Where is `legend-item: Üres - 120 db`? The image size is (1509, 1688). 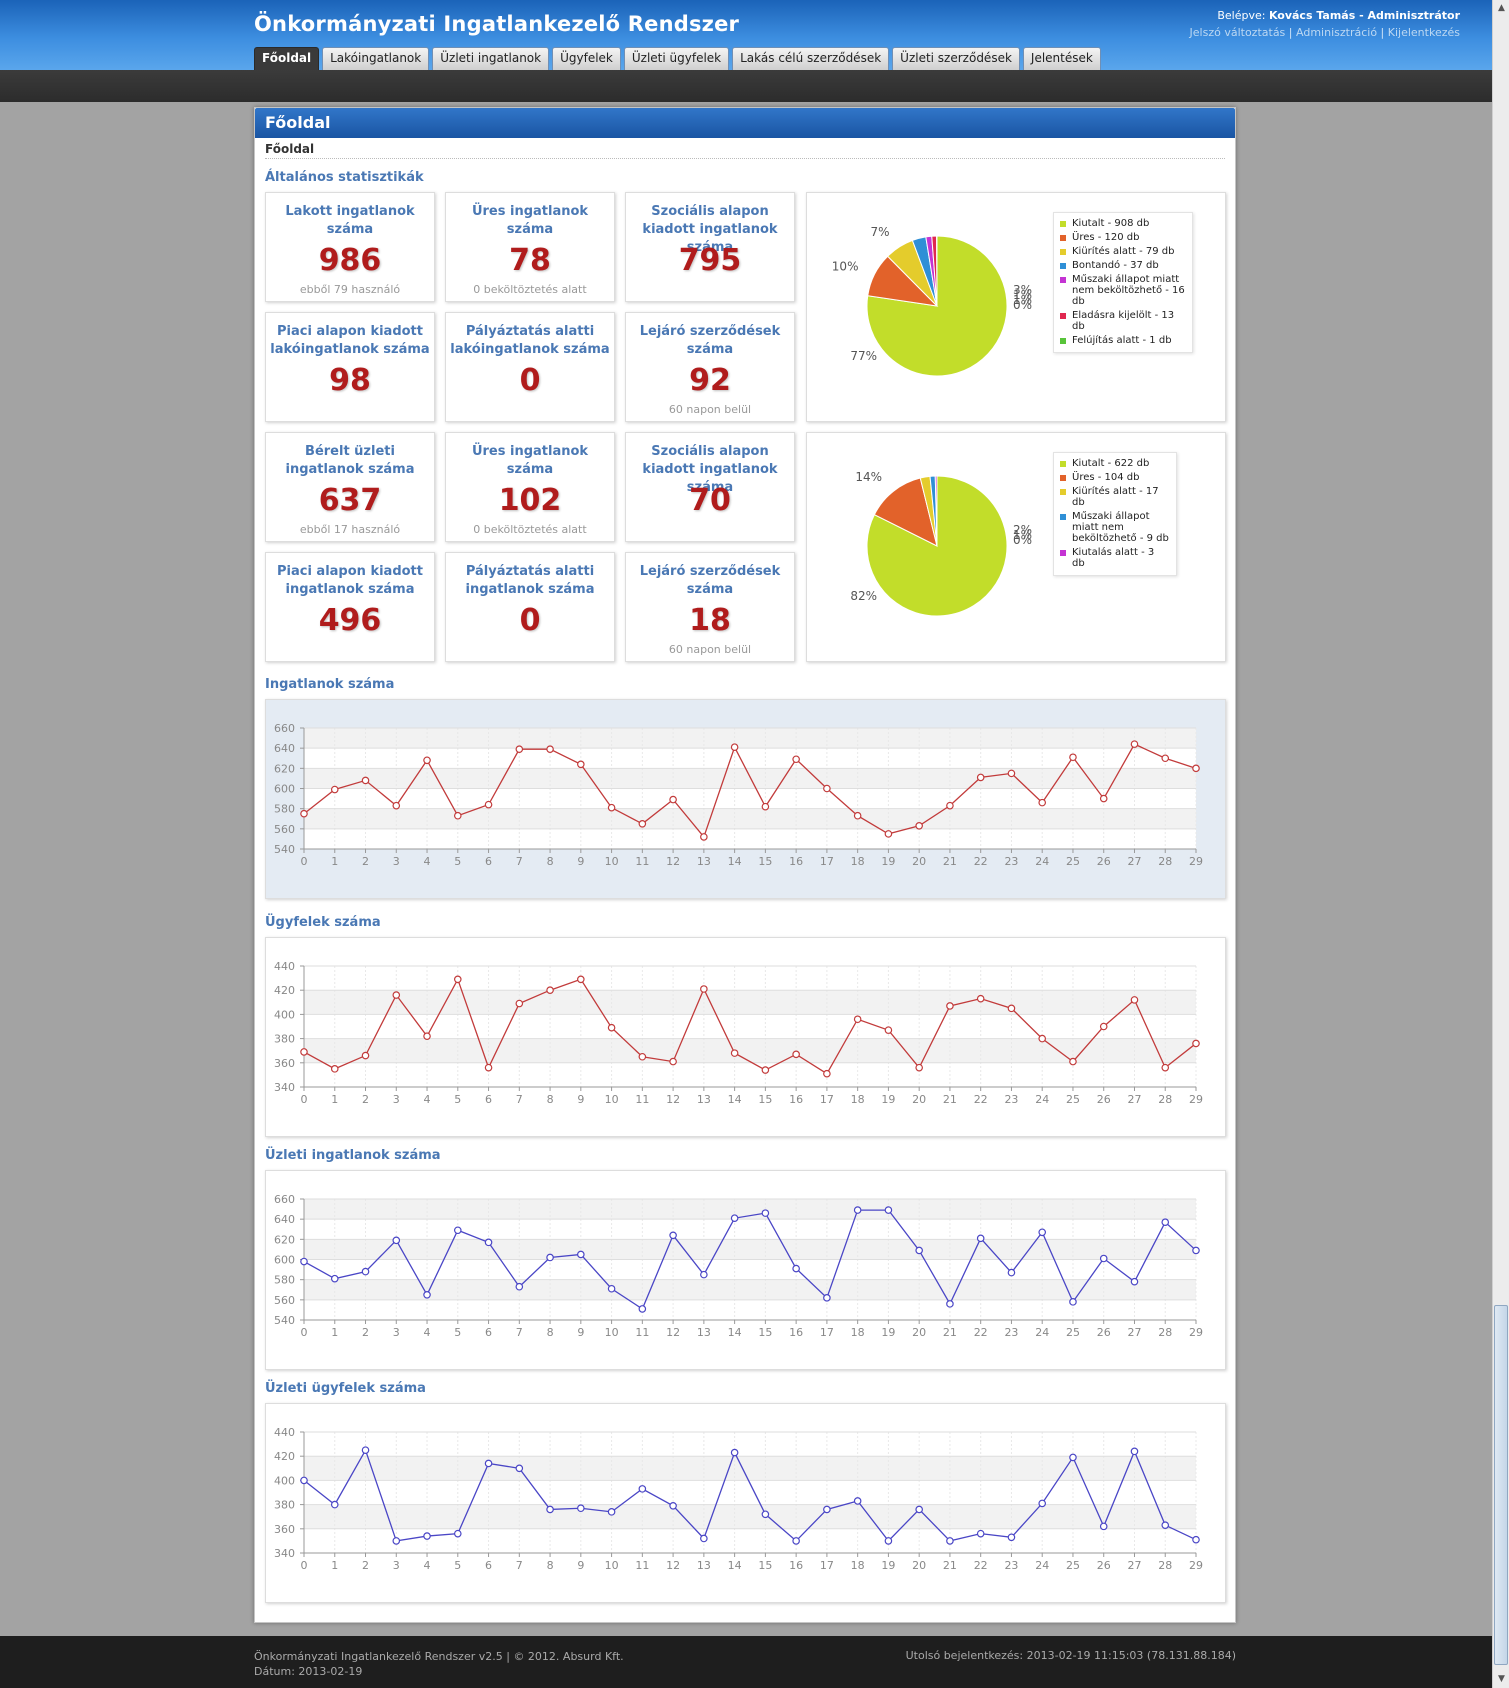 legend-item: Üres - 120 db is located at coordinates (1123, 237).